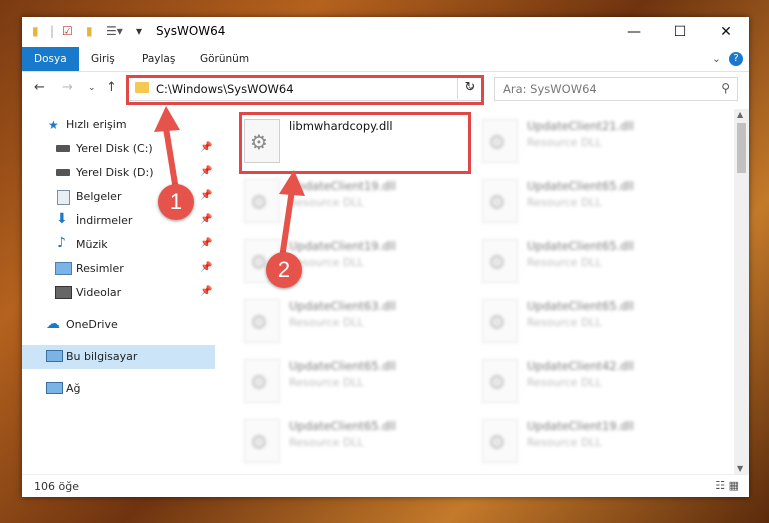  Describe the element at coordinates (176, 202) in the screenshot. I see `step-badge-1: 1` at that location.